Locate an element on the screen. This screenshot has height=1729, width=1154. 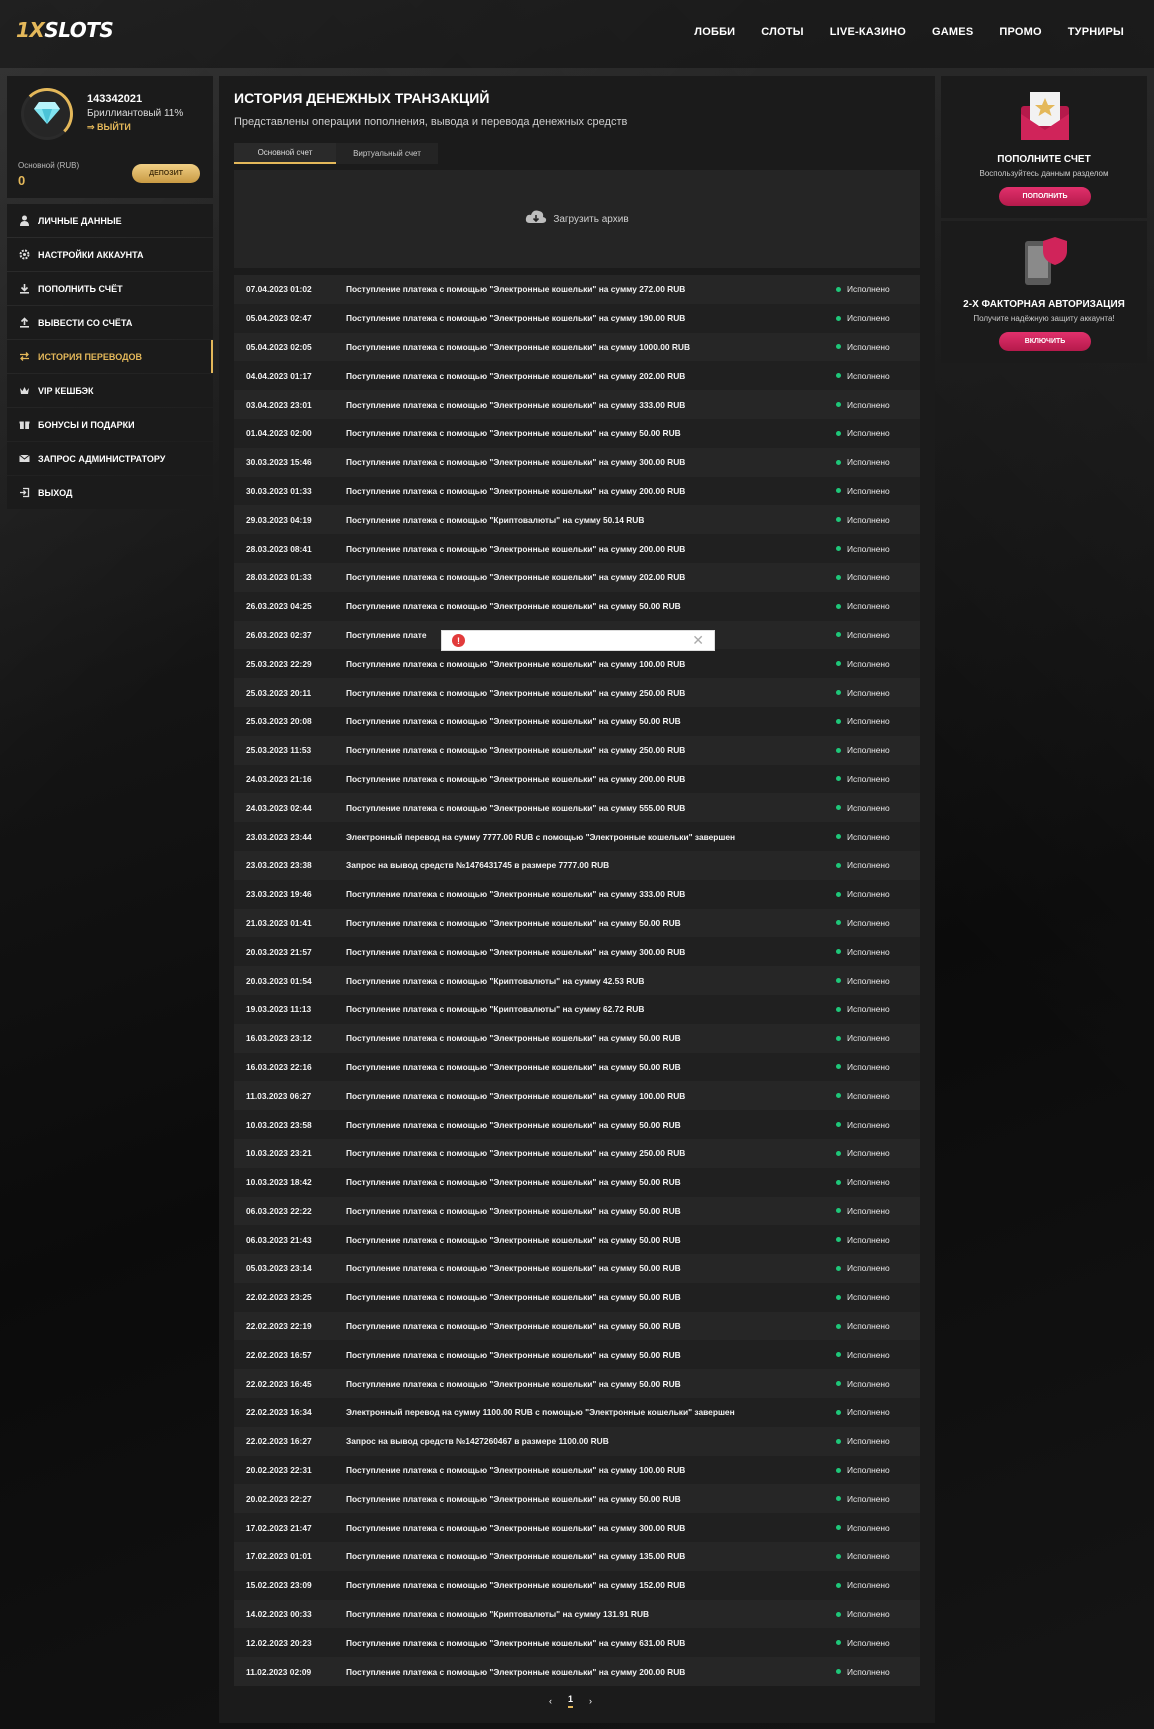
tx-date: 20.02.2023 22:31 is located at coordinates (279, 1470).